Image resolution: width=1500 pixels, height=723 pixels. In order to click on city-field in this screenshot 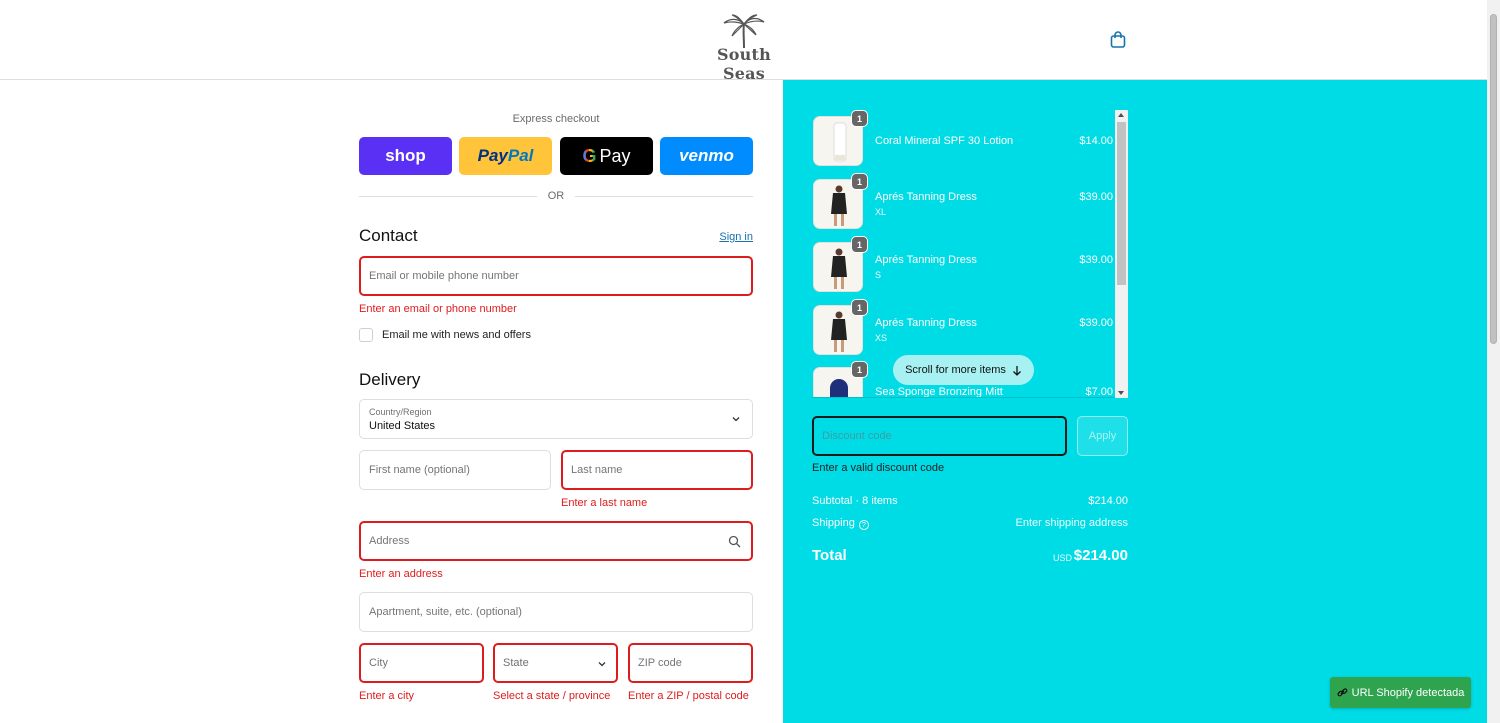, I will do `click(421, 663)`.